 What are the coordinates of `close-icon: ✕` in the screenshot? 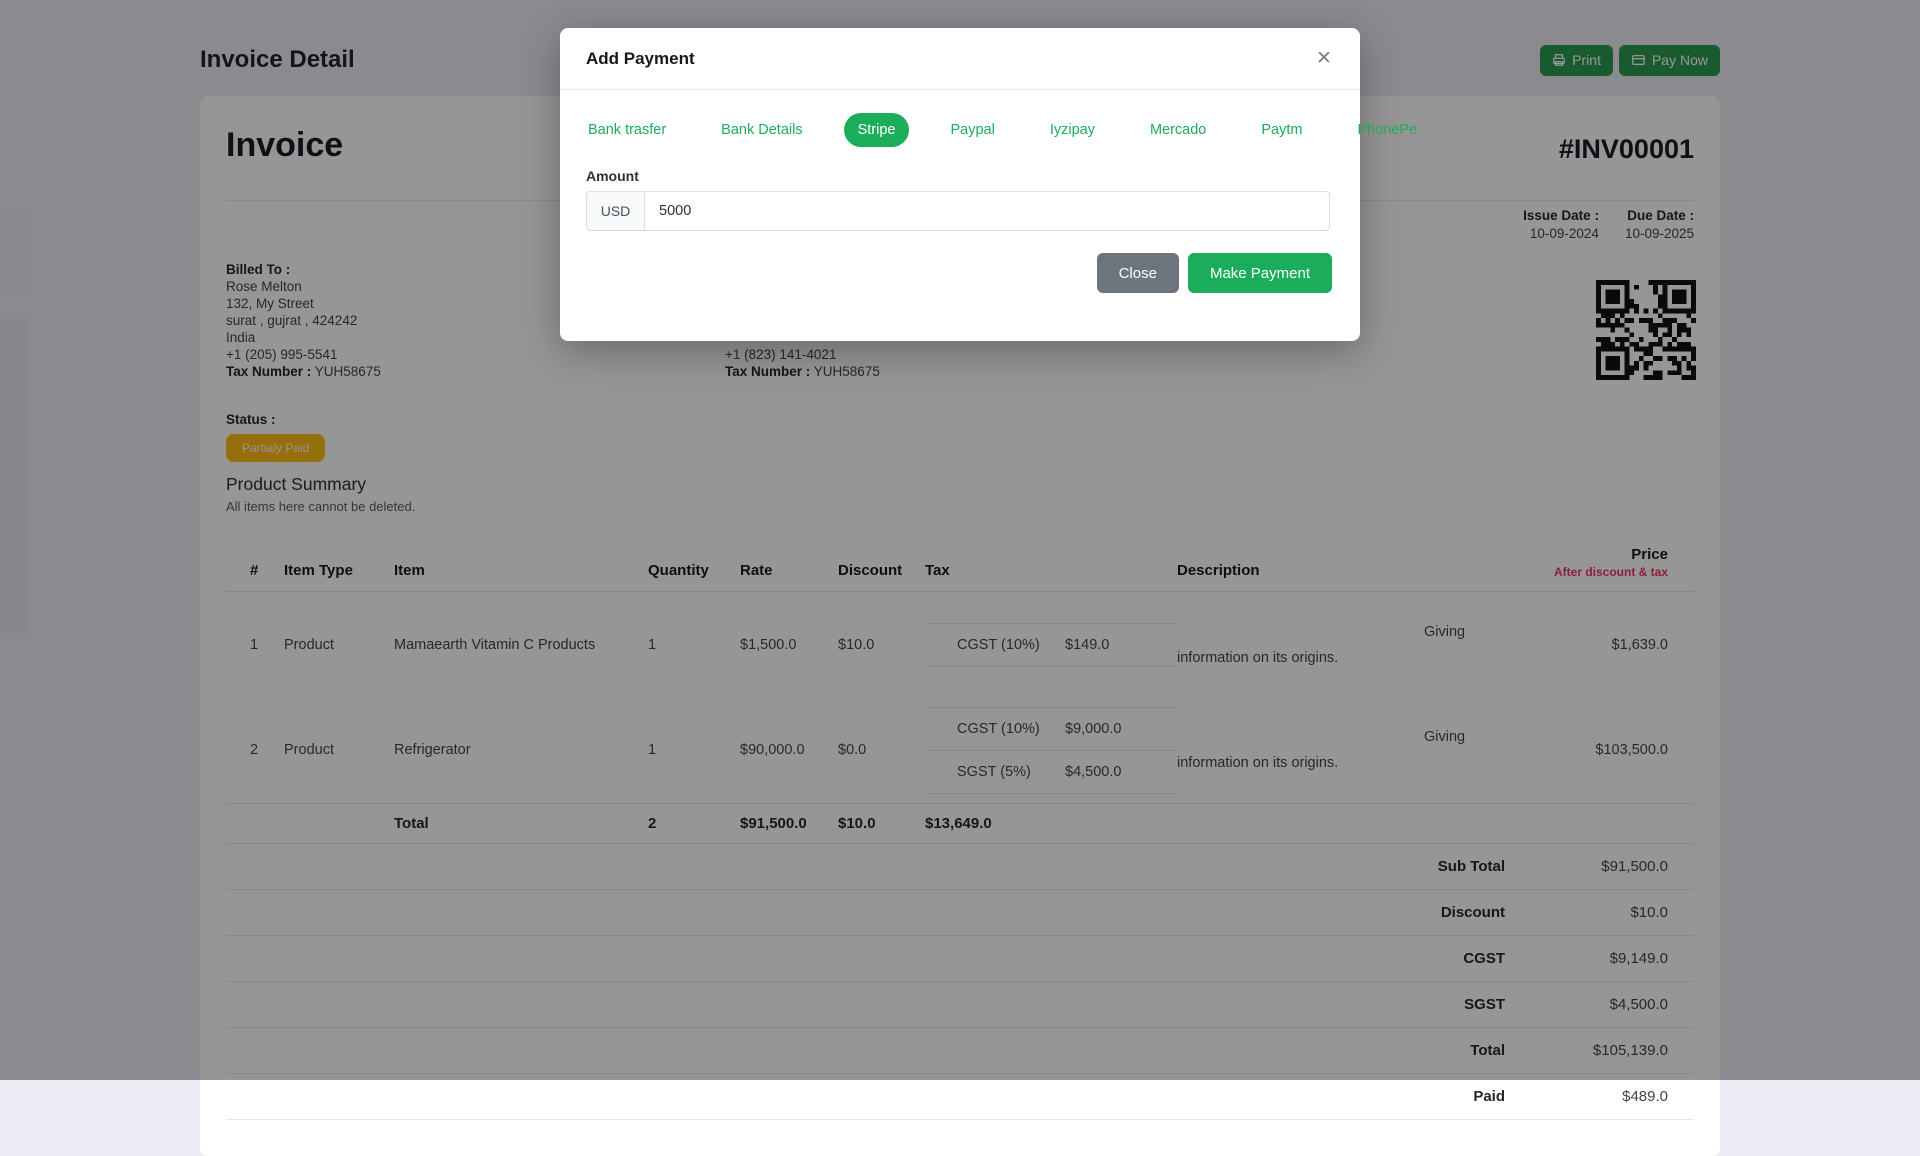 It's located at (1324, 58).